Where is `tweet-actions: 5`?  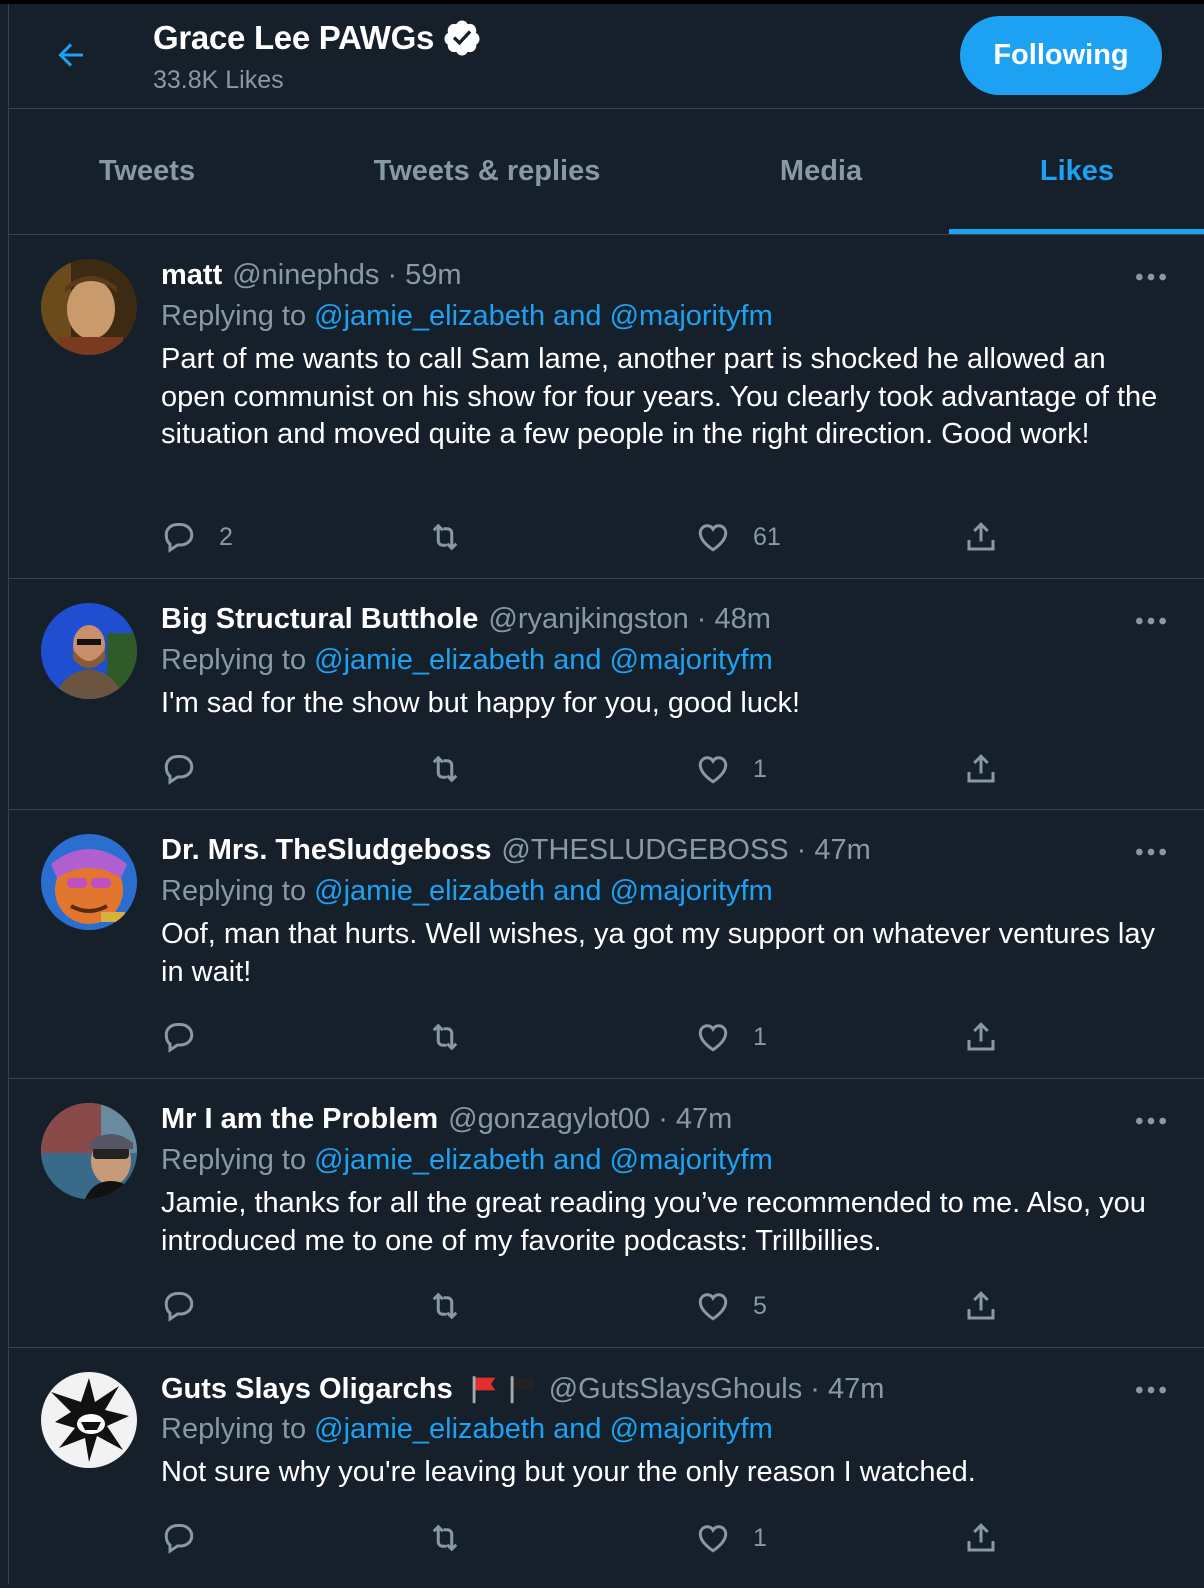 tweet-actions: 5 is located at coordinates (586, 1306).